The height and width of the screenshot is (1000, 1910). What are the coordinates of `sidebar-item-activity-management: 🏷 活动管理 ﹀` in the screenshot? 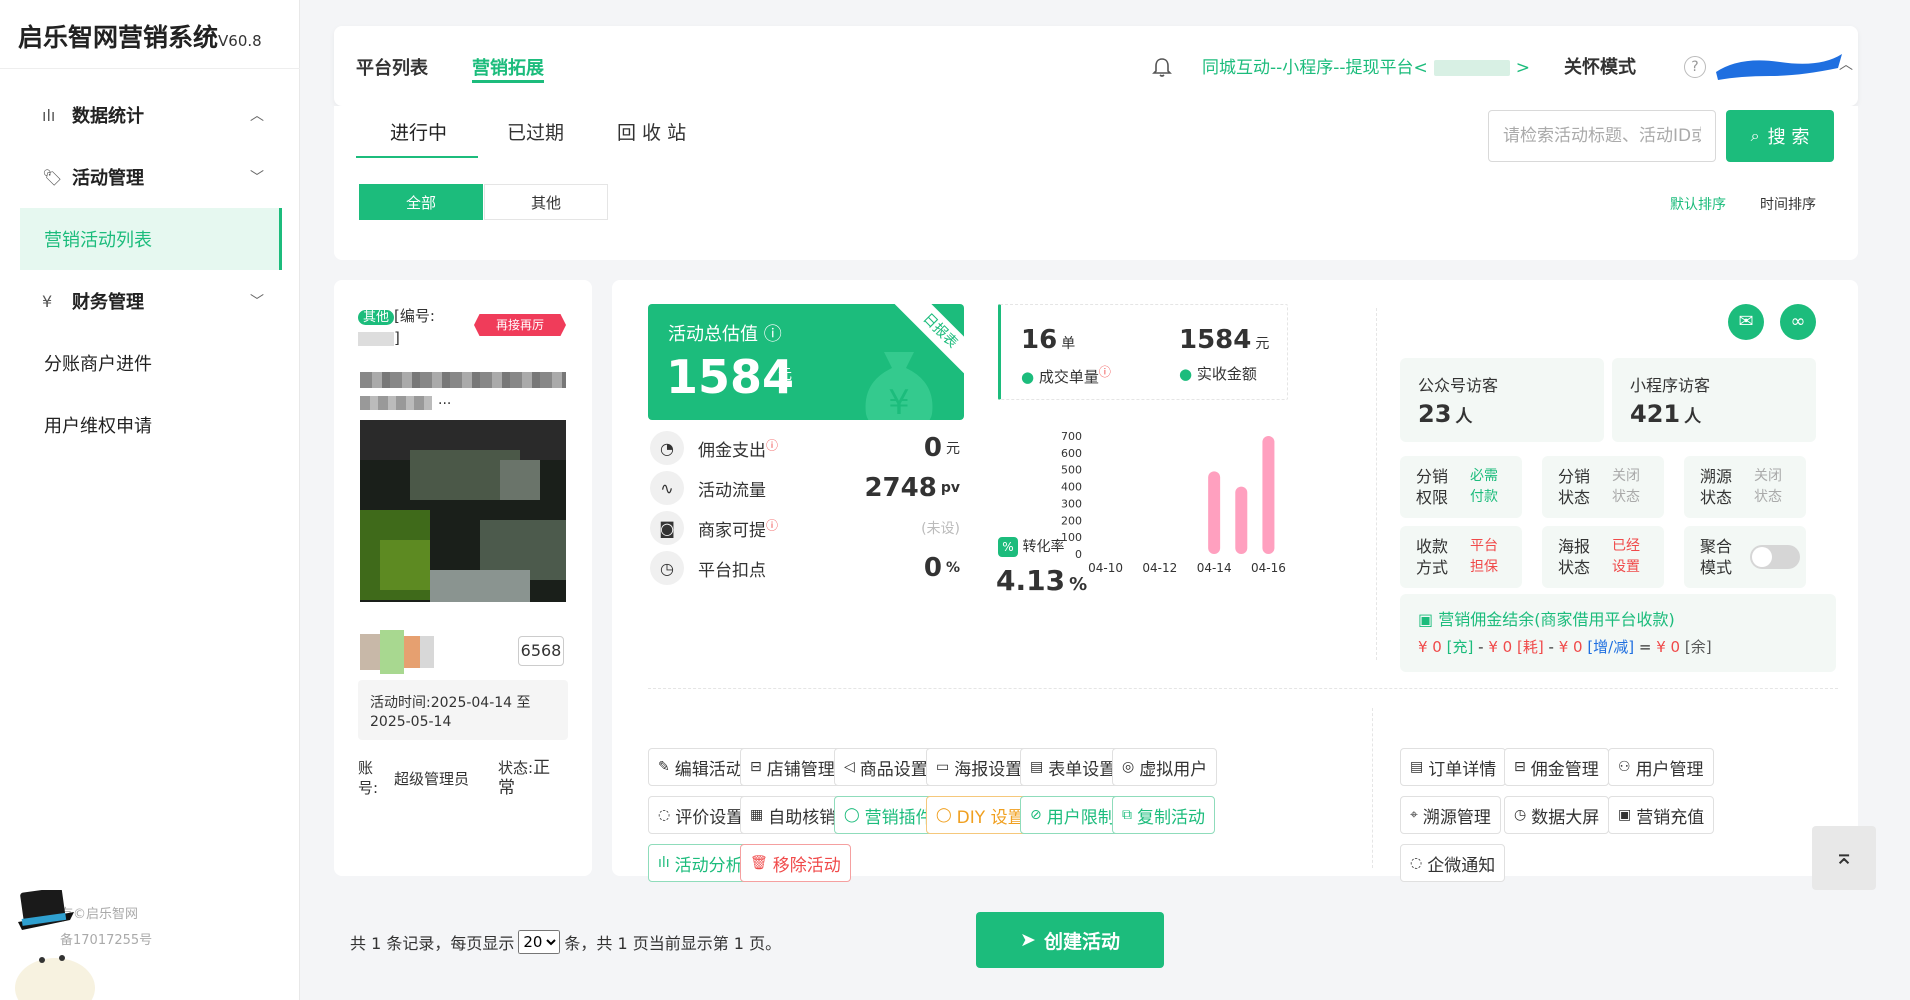 It's located at (151, 177).